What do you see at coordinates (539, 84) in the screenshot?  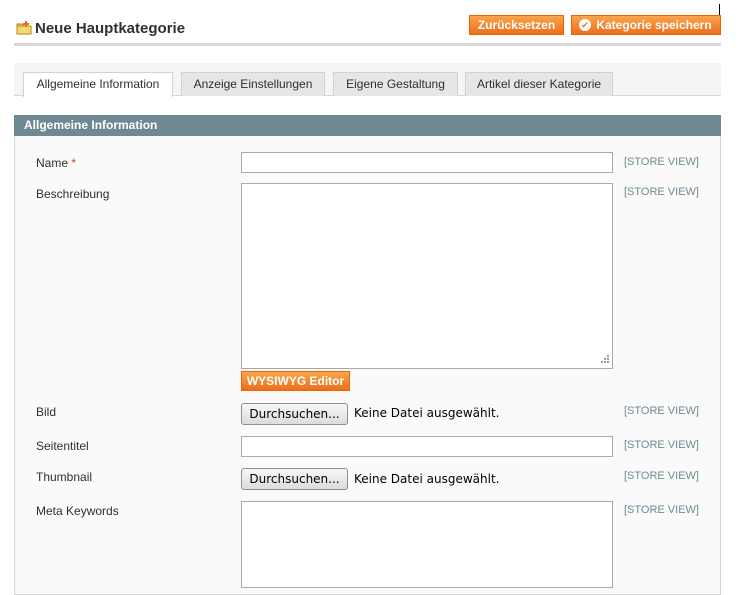 I see `tab-category-products: Artikel dieser Kategorie` at bounding box center [539, 84].